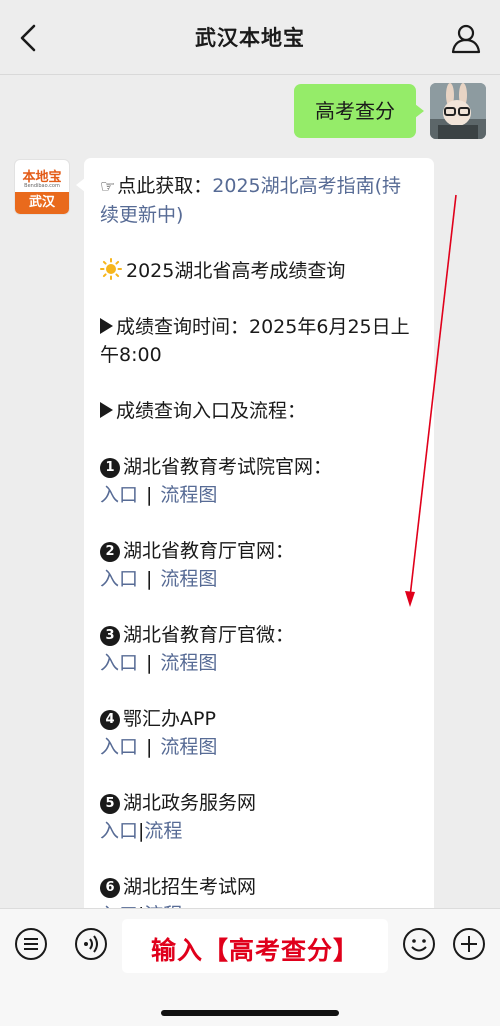 Image resolution: width=500 pixels, height=1026 pixels. I want to click on red-annotation-arrow, so click(431, 400).